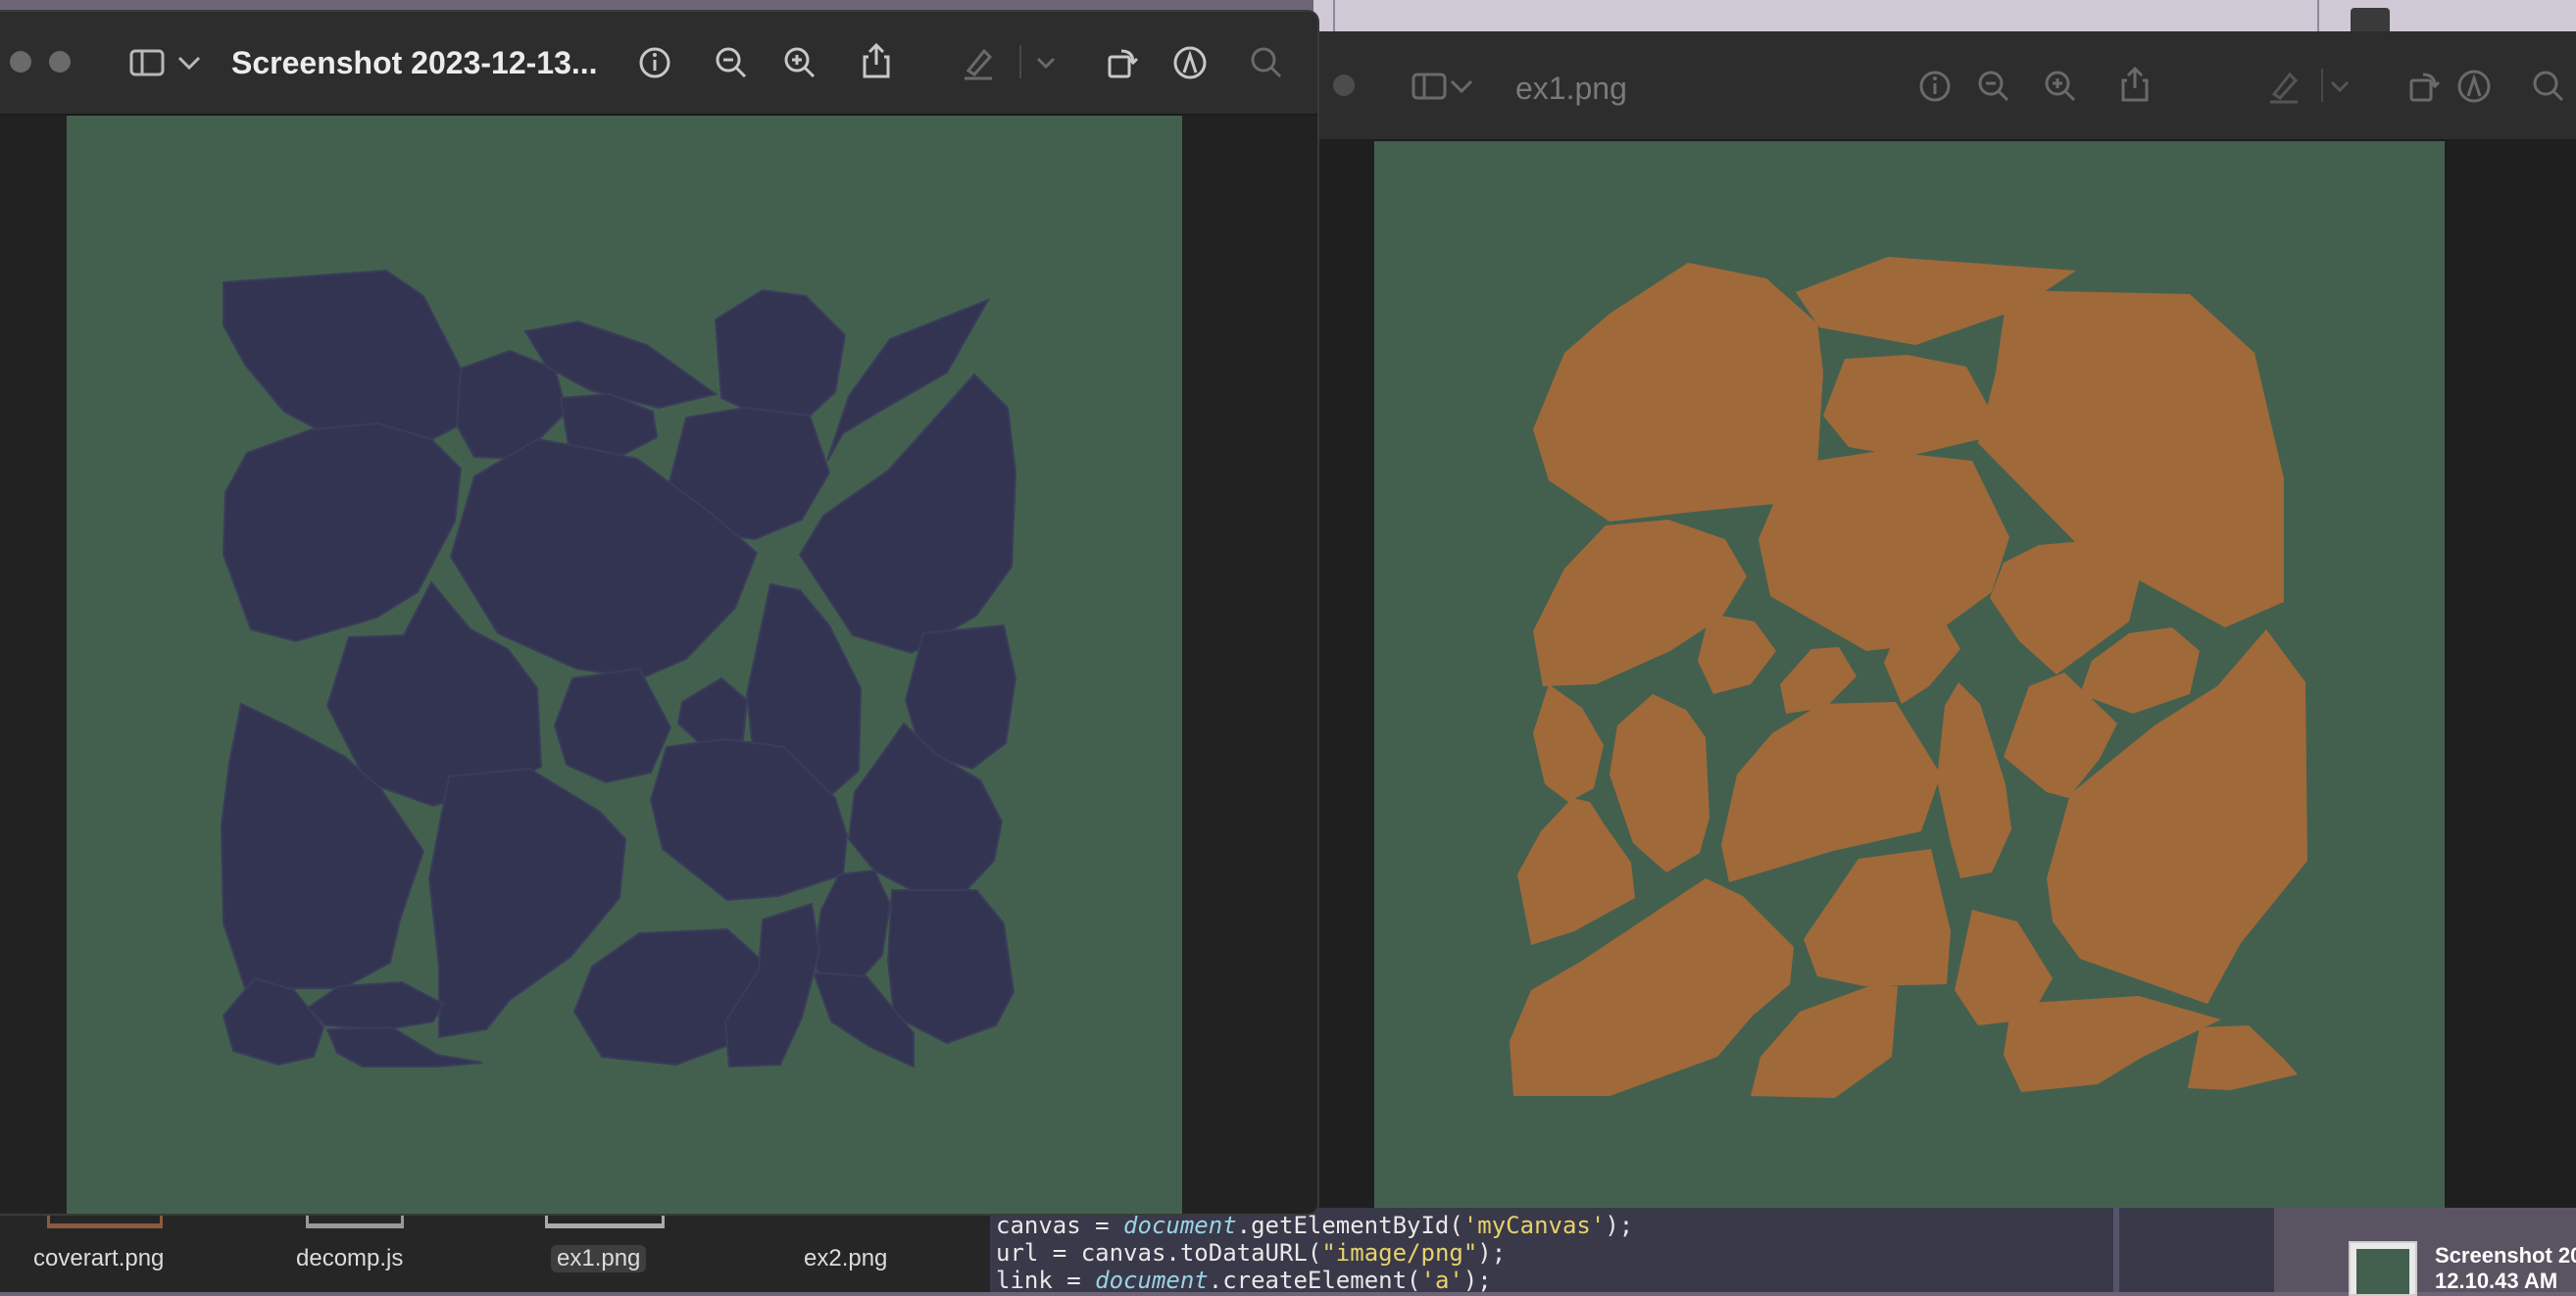 Image resolution: width=2576 pixels, height=1296 pixels. What do you see at coordinates (2505, 1268) in the screenshot?
I see `screenshot-label: Screenshot 20 12.10.43 AM` at bounding box center [2505, 1268].